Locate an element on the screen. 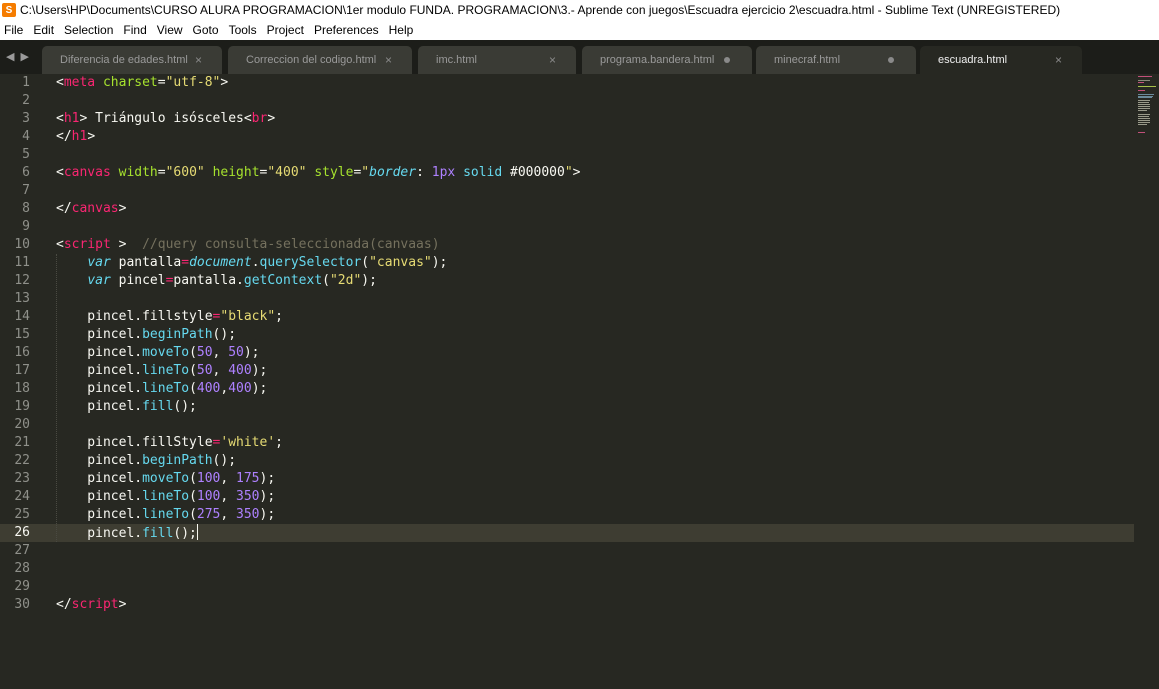 The image size is (1159, 689). tab-label: Diferencia de edades.html is located at coordinates (124, 60).